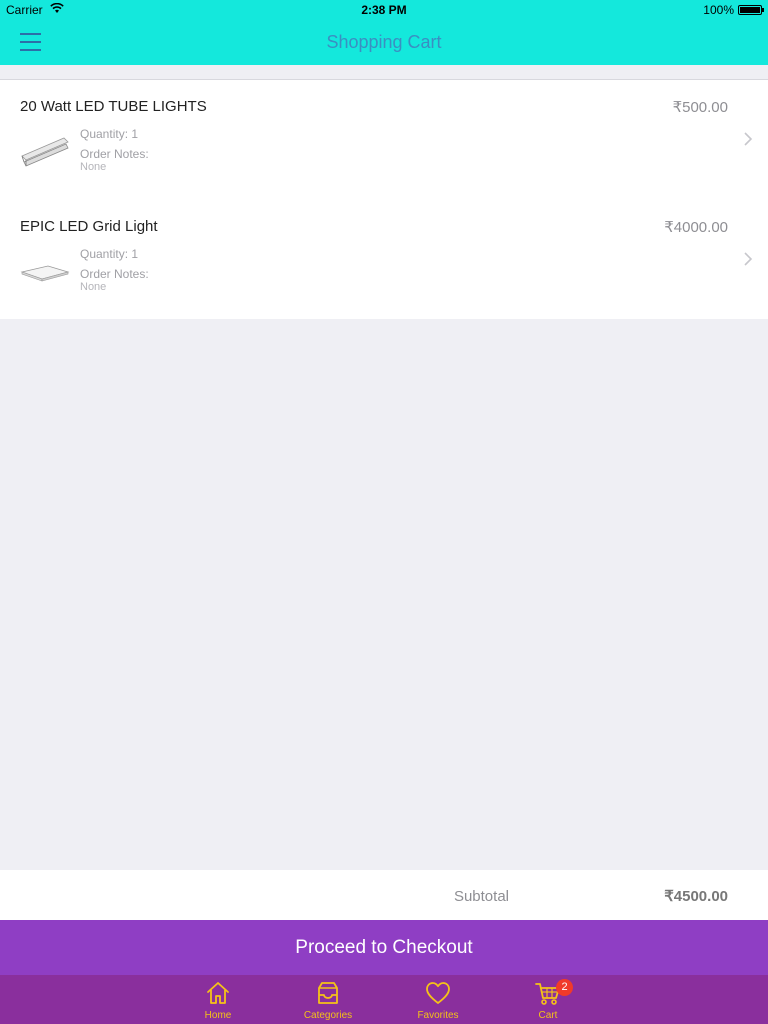 This screenshot has width=768, height=1024. I want to click on grid-light-thumbnail, so click(45, 273).